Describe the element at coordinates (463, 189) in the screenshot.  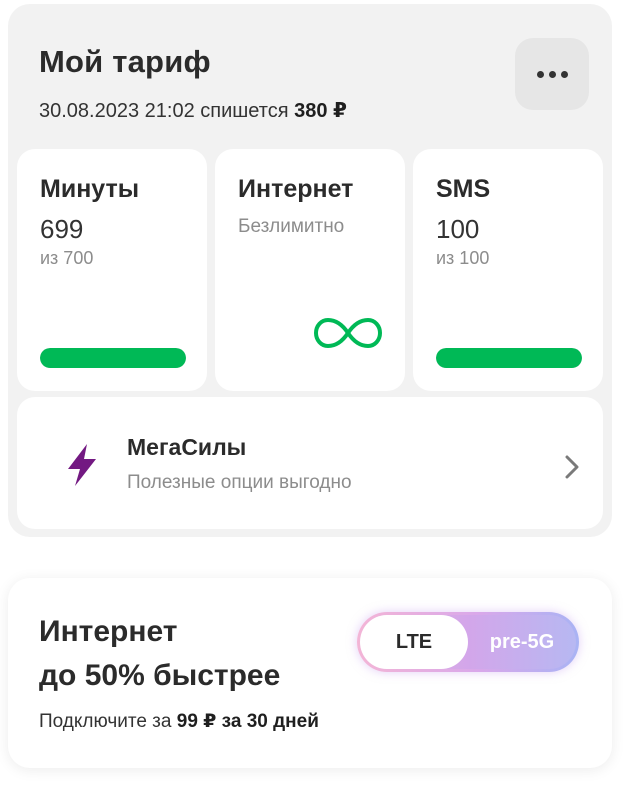
I see `sms-title: SMS` at that location.